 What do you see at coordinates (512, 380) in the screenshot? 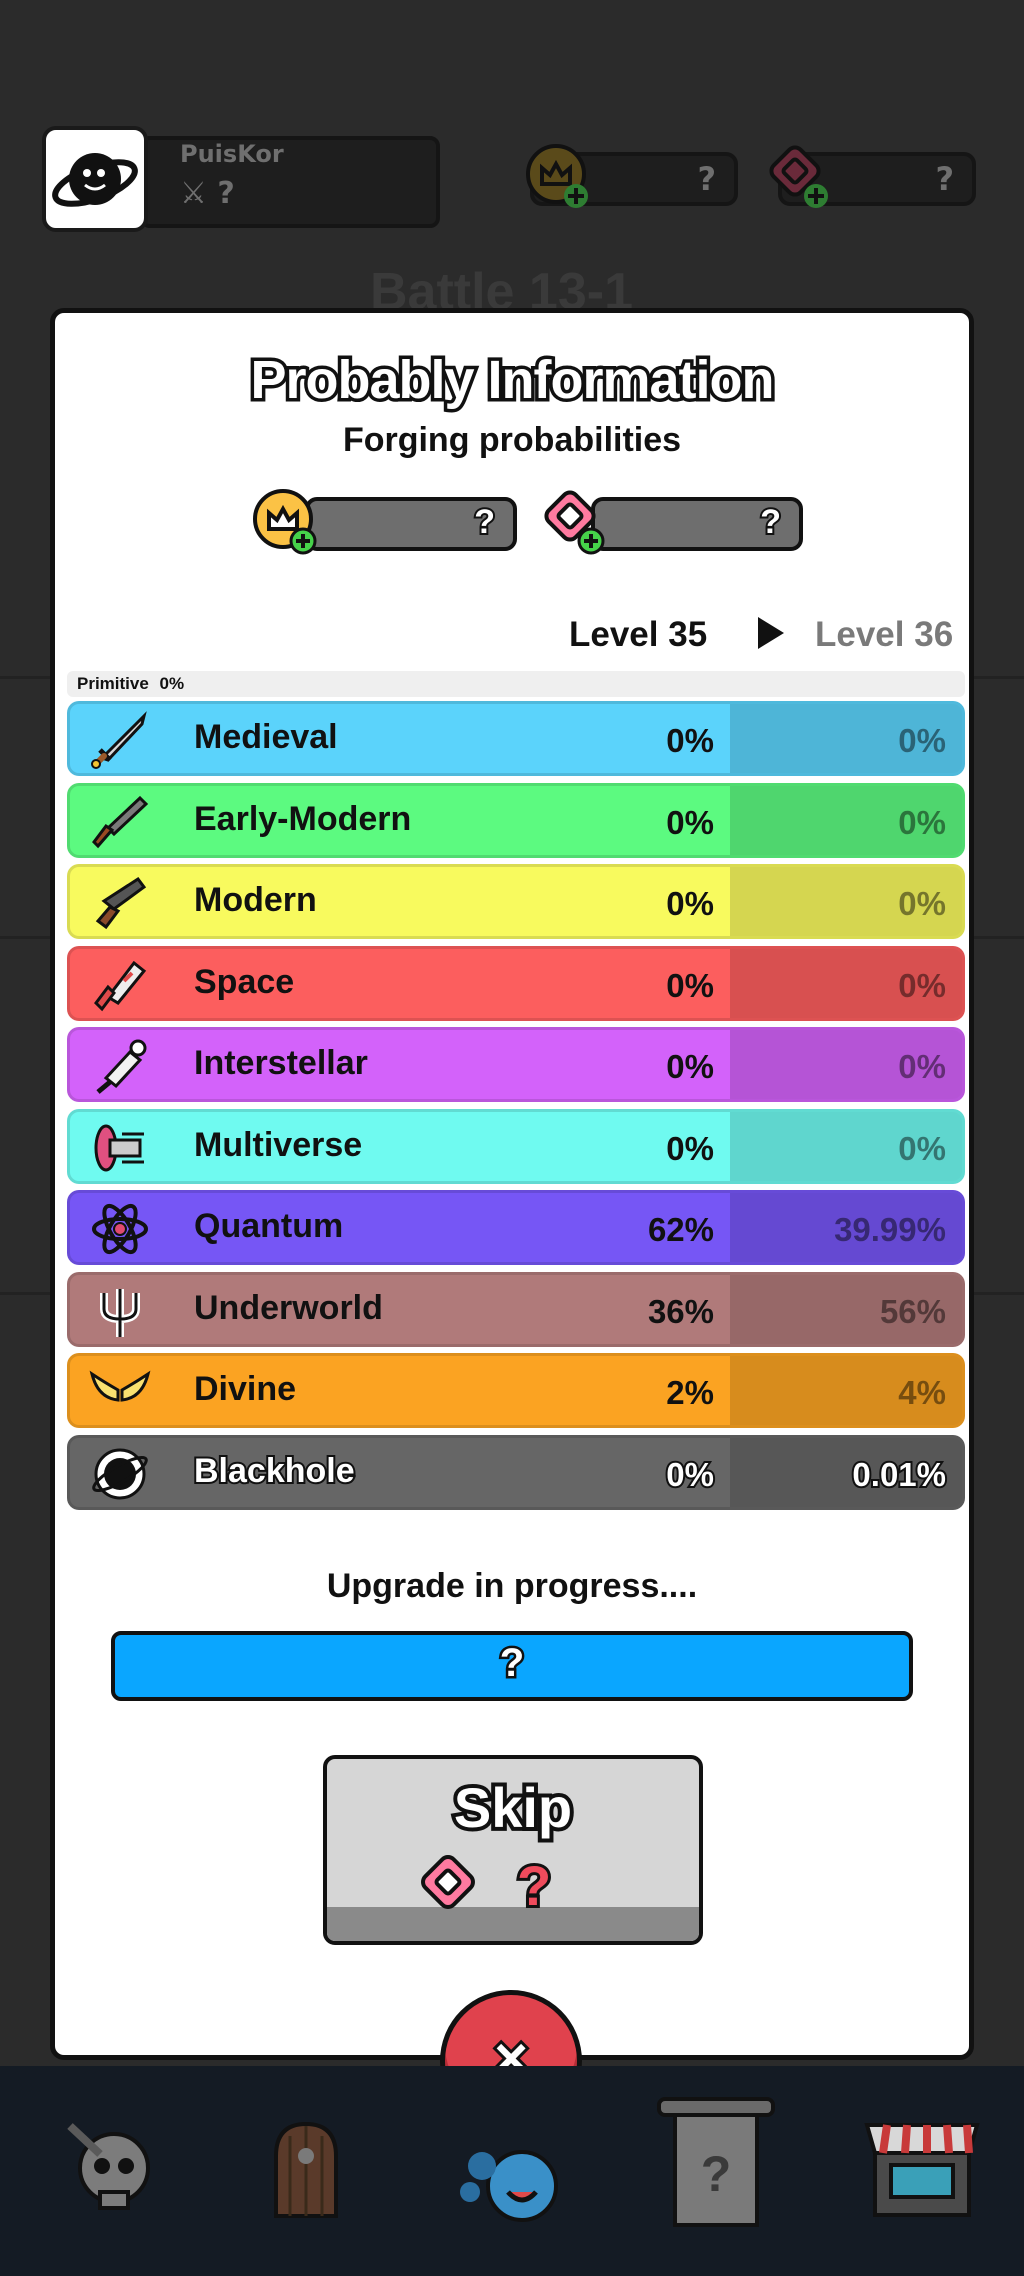
I see `modal-title: Probably Information` at bounding box center [512, 380].